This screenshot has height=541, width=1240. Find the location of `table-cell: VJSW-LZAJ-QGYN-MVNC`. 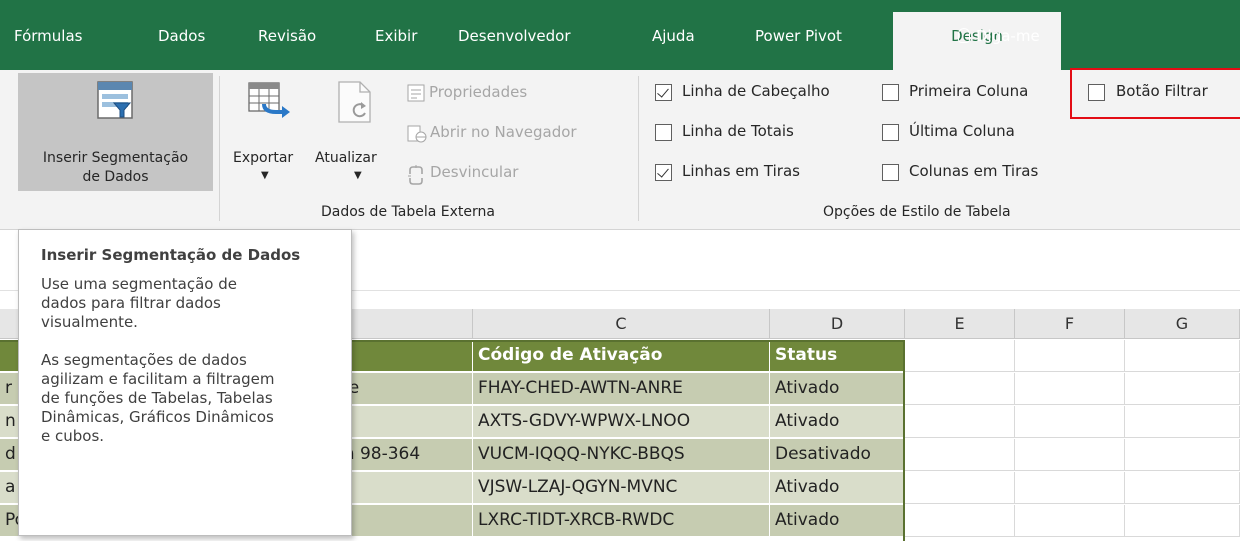

table-cell: VJSW-LZAJ-QGYN-MVNC is located at coordinates (621, 488).